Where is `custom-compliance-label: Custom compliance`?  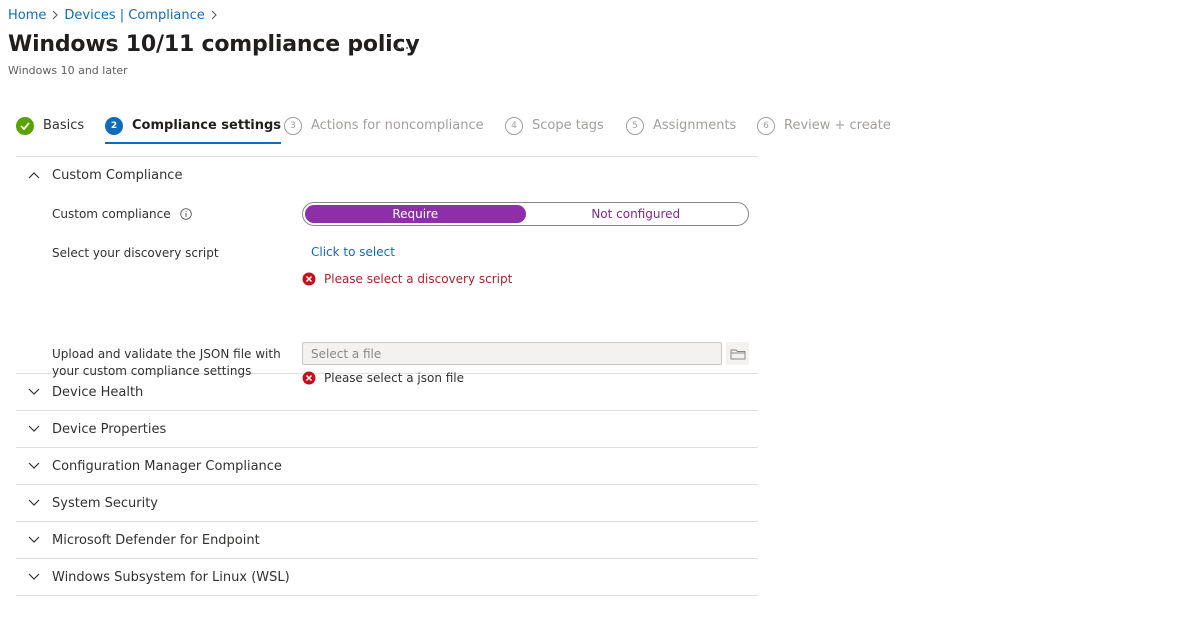 custom-compliance-label: Custom compliance is located at coordinates (111, 214).